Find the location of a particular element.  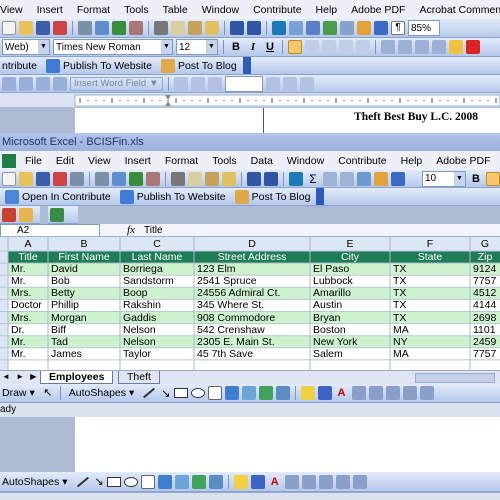

convert-to-pdf-icon is located at coordinates (9, 214).